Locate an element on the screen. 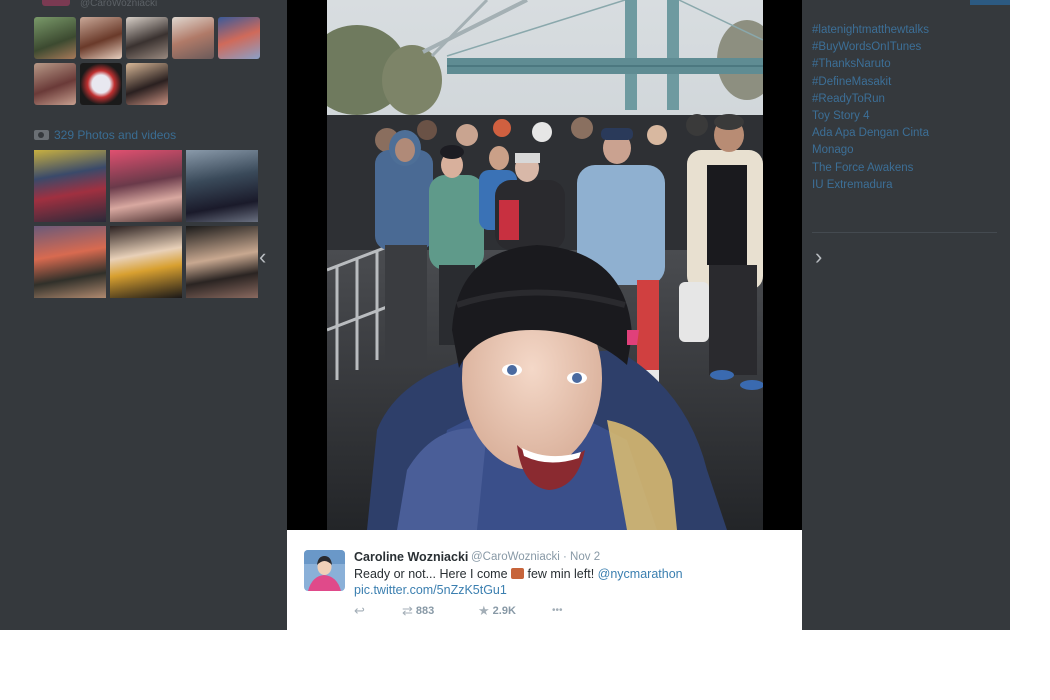  trend-link: IU Extremadura is located at coordinates (907, 185).